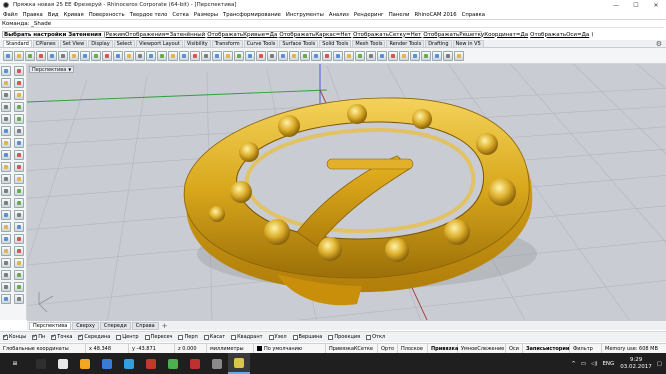  I want to click on tab-visibility: Visibility, so click(197, 43).